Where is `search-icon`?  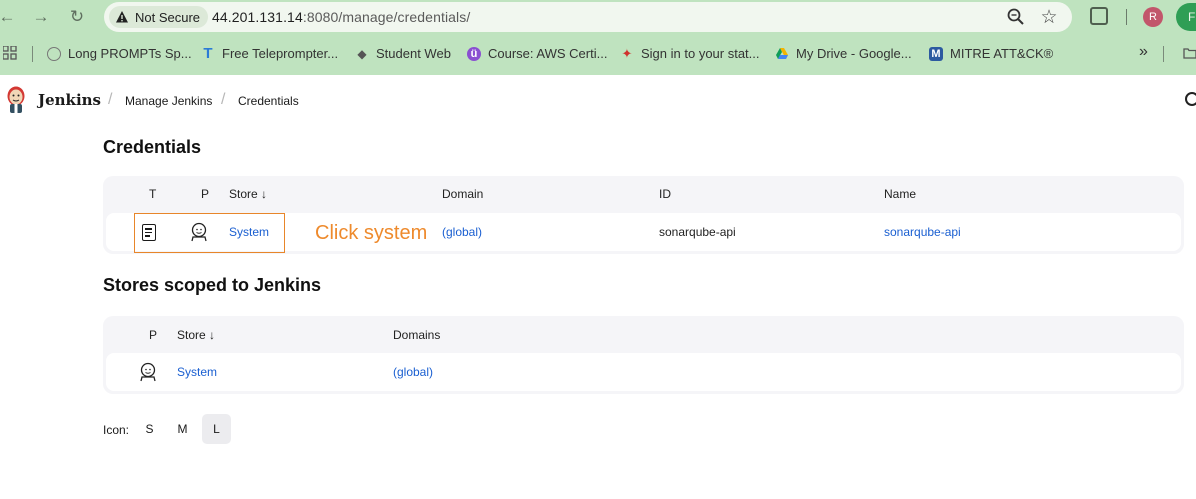
search-icon is located at coordinates (1190, 99).